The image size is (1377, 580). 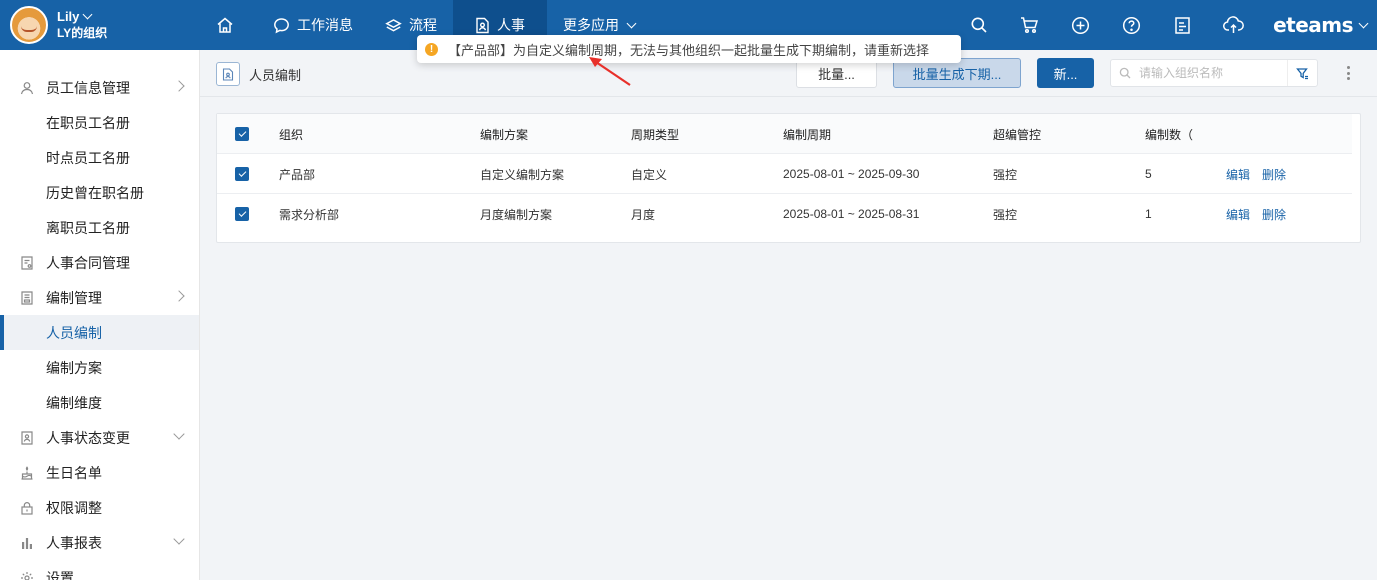 I want to click on cell-count: 1, so click(x=1148, y=214).